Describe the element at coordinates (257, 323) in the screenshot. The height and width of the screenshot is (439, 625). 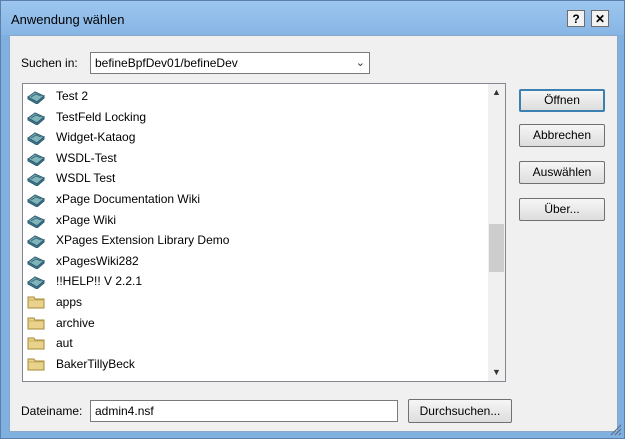
I see `list-item: archive` at that location.